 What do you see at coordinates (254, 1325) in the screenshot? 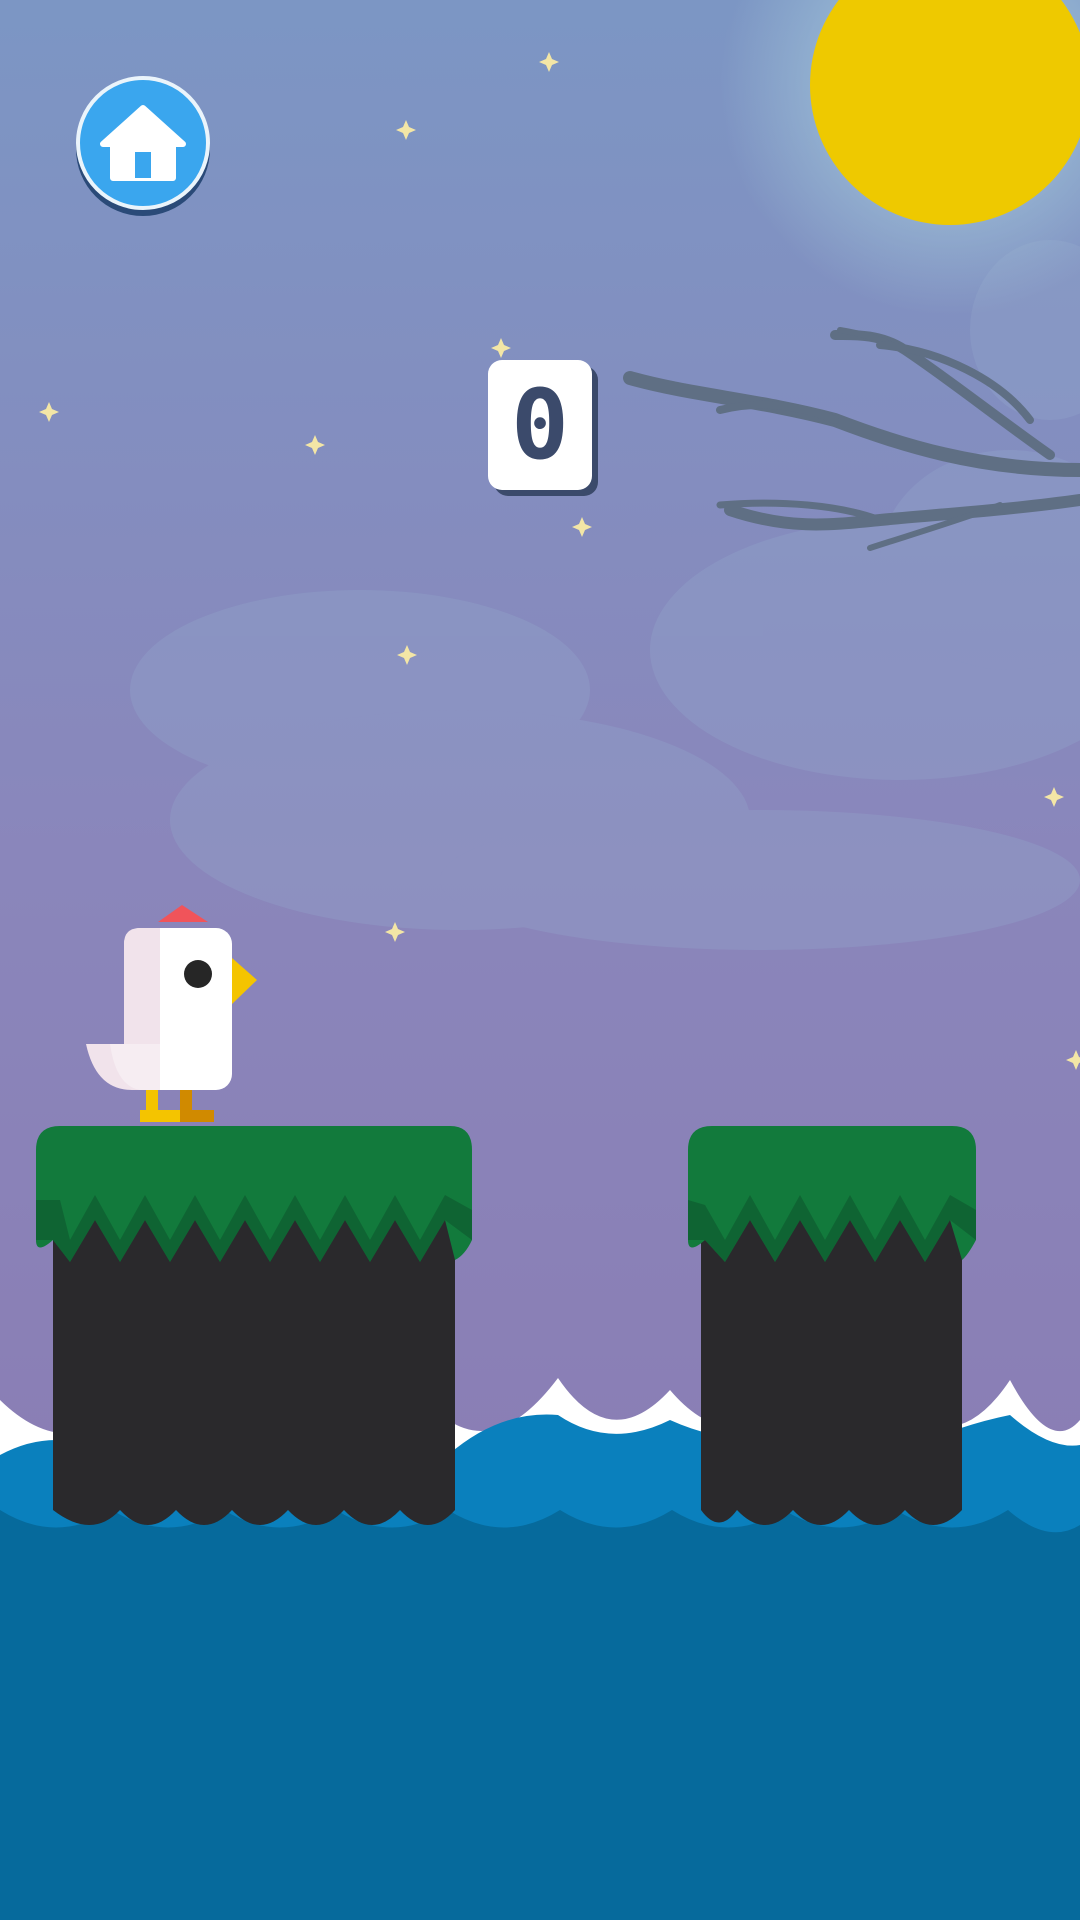
I see `platform-left` at bounding box center [254, 1325].